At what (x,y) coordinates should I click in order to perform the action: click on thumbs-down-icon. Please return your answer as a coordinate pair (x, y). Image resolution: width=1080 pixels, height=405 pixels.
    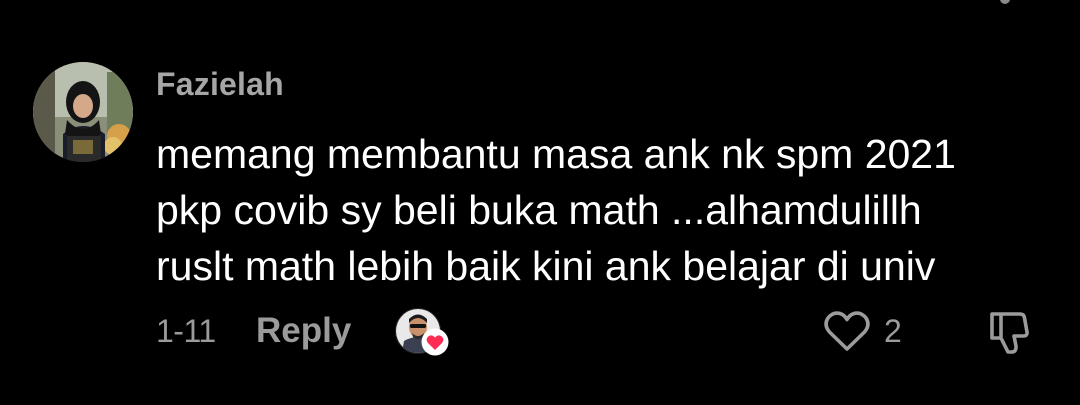
    Looking at the image, I should click on (1012, 332).